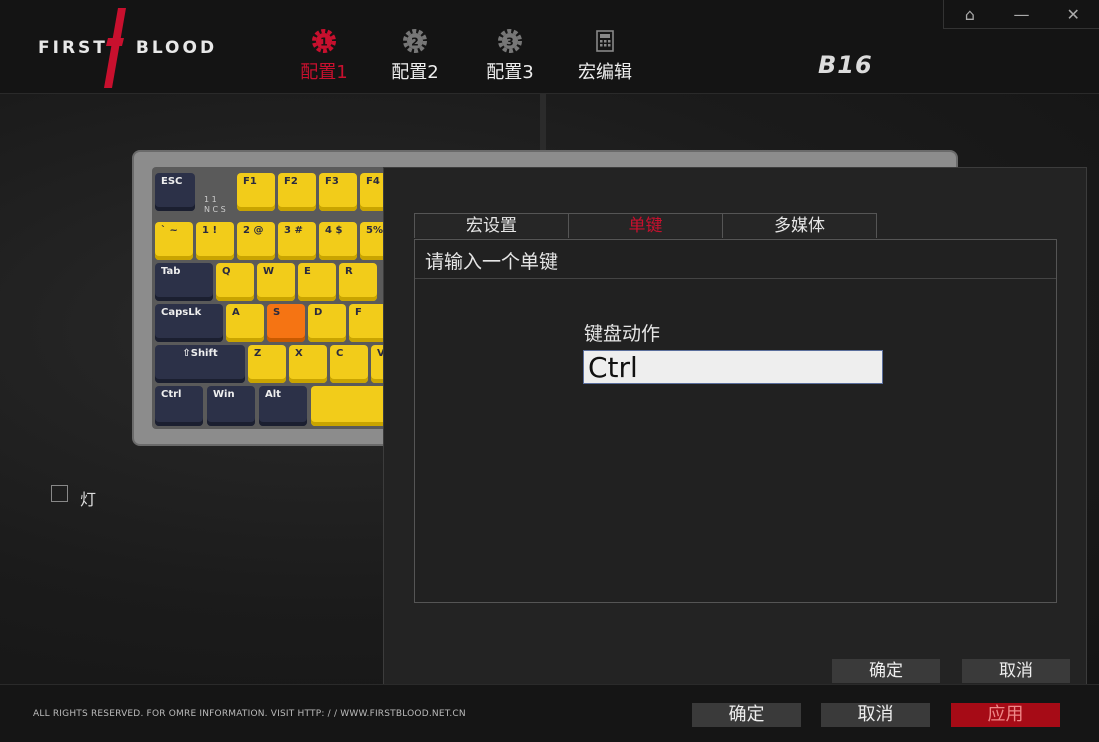 The height and width of the screenshot is (742, 1099). I want to click on keyboard-cable, so click(543, 123).